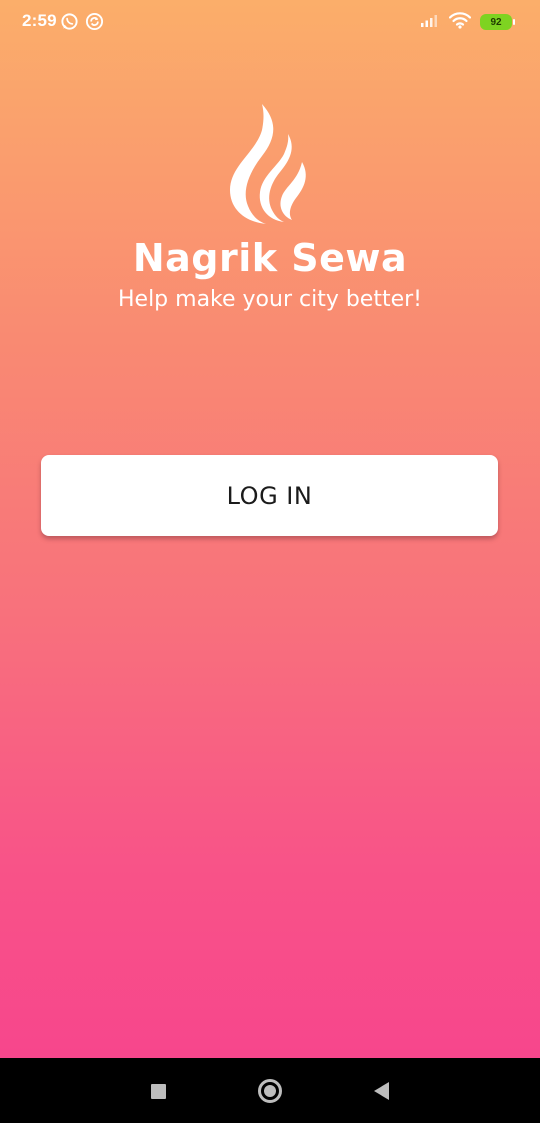 Image resolution: width=540 pixels, height=1123 pixels. I want to click on wifi-icon, so click(460, 22).